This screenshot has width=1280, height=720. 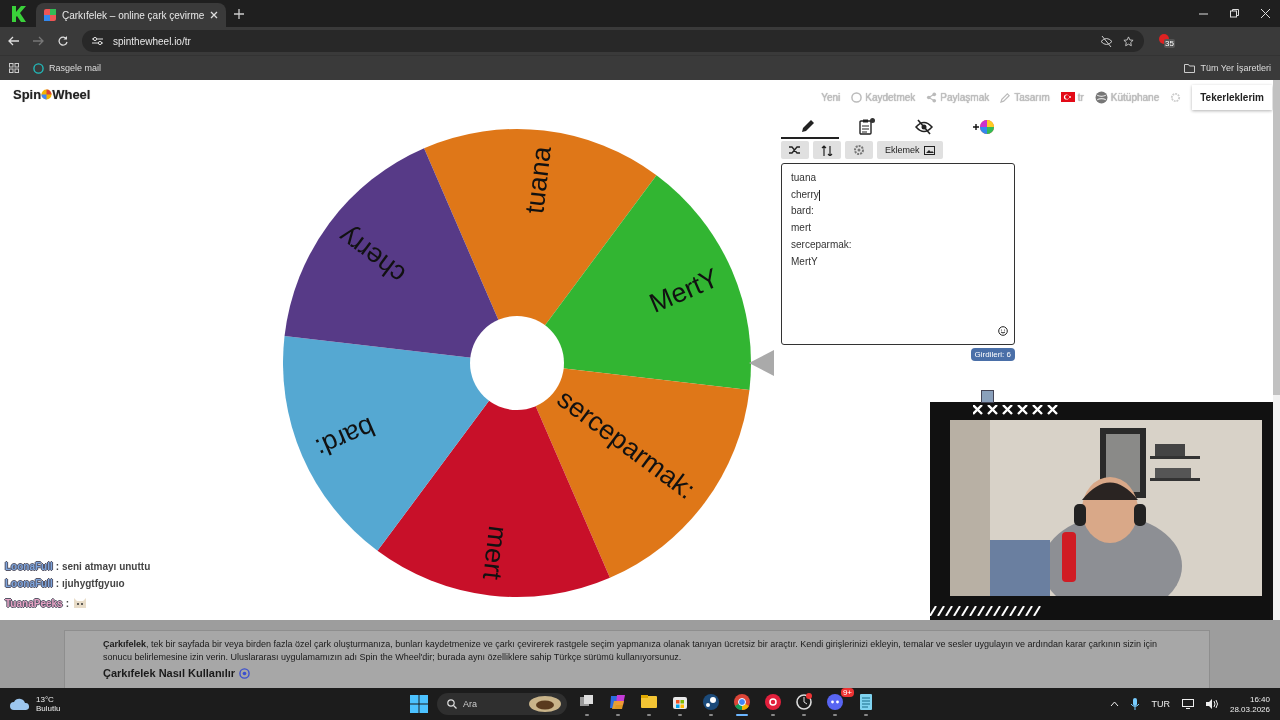 What do you see at coordinates (13, 41) in the screenshot?
I see `back-icon` at bounding box center [13, 41].